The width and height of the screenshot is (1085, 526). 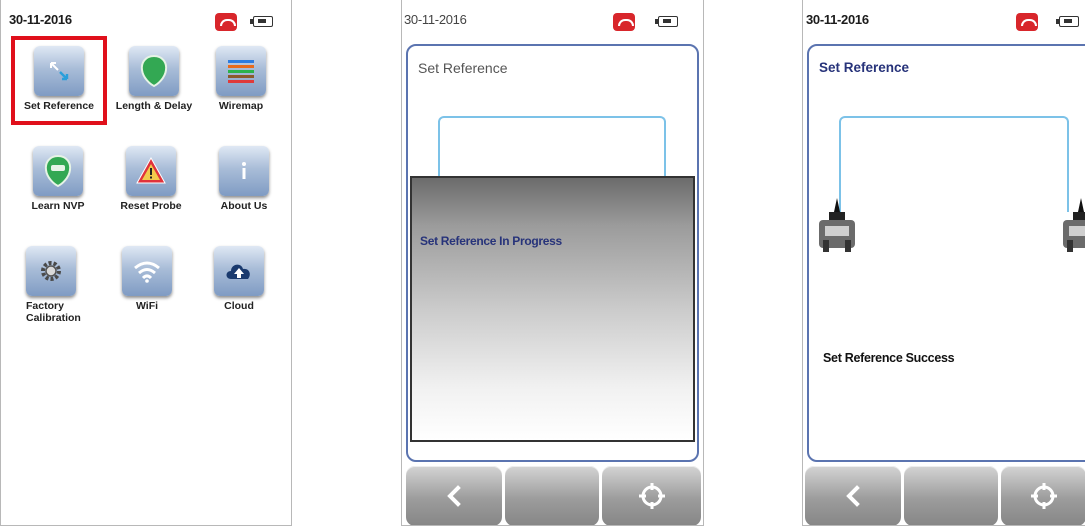 What do you see at coordinates (59, 80) in the screenshot?
I see `selection-highlight` at bounding box center [59, 80].